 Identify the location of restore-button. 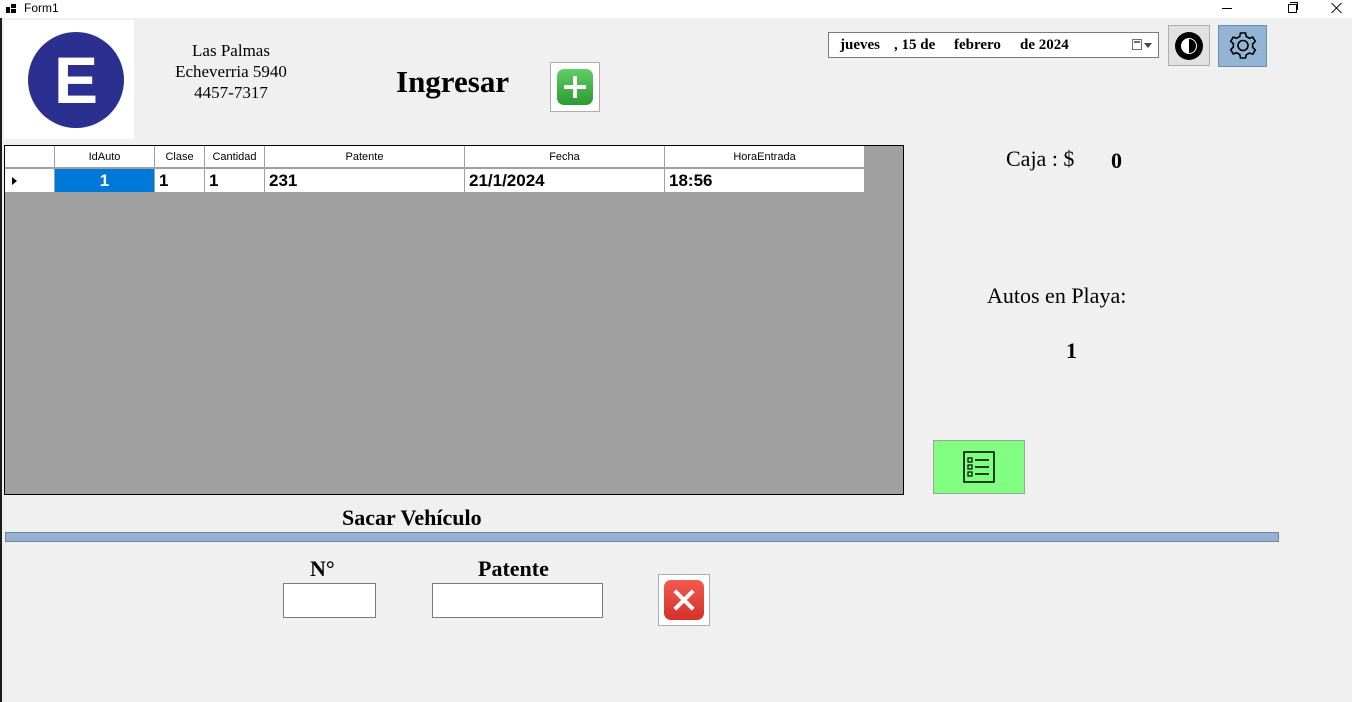
(1291, 9).